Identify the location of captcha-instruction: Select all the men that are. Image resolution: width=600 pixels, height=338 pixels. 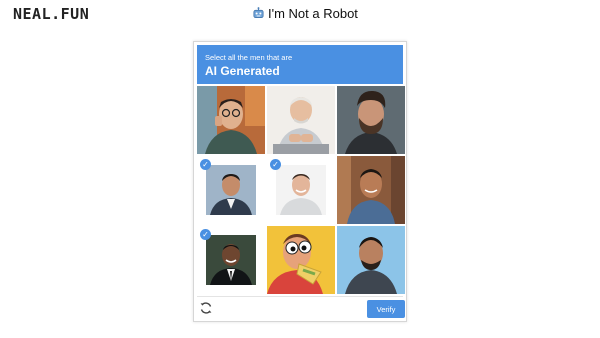
(249, 57).